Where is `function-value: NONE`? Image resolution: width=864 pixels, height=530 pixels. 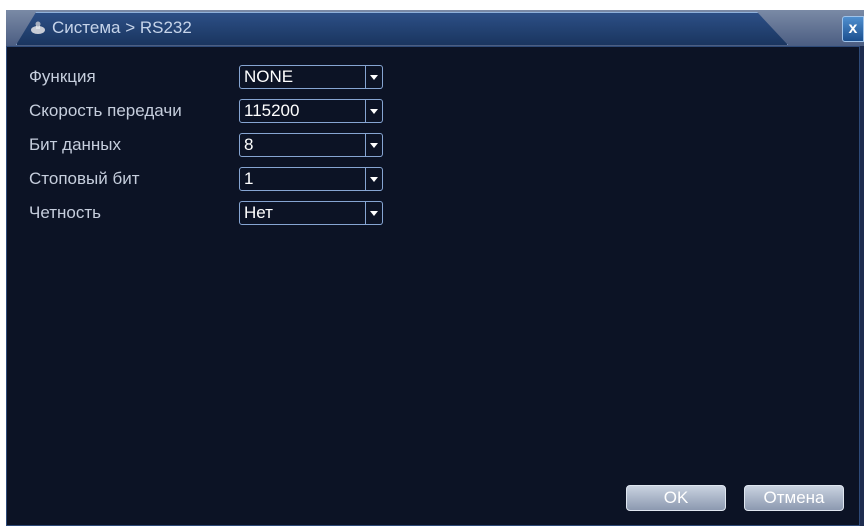 function-value: NONE is located at coordinates (269, 76).